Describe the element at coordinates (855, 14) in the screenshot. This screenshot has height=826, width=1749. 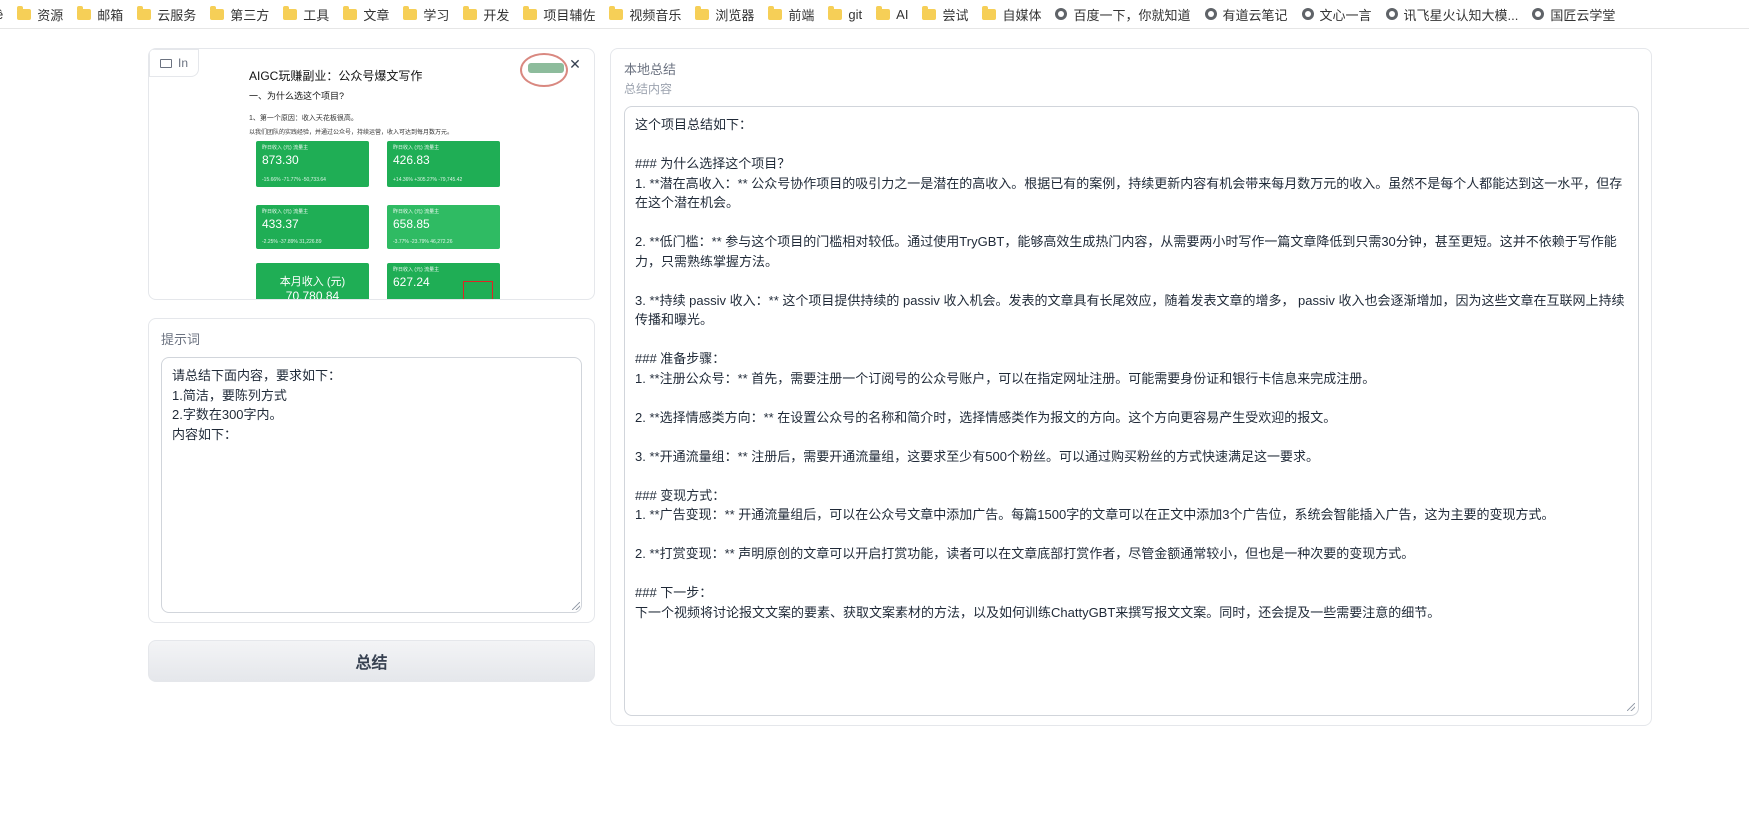
I see `bookmark-label: git` at that location.